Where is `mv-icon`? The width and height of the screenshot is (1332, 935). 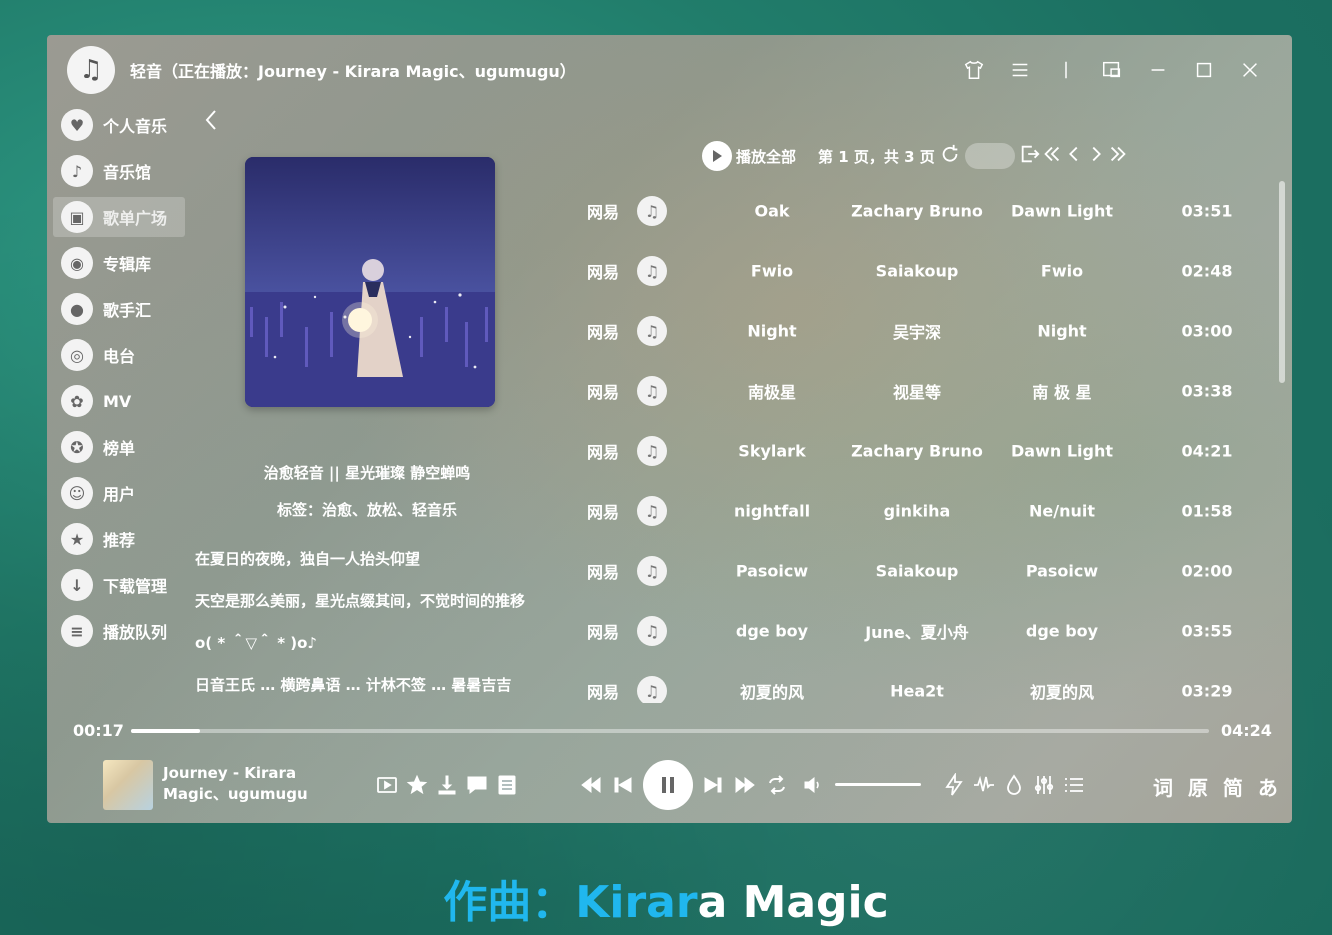
mv-icon is located at coordinates (387, 785).